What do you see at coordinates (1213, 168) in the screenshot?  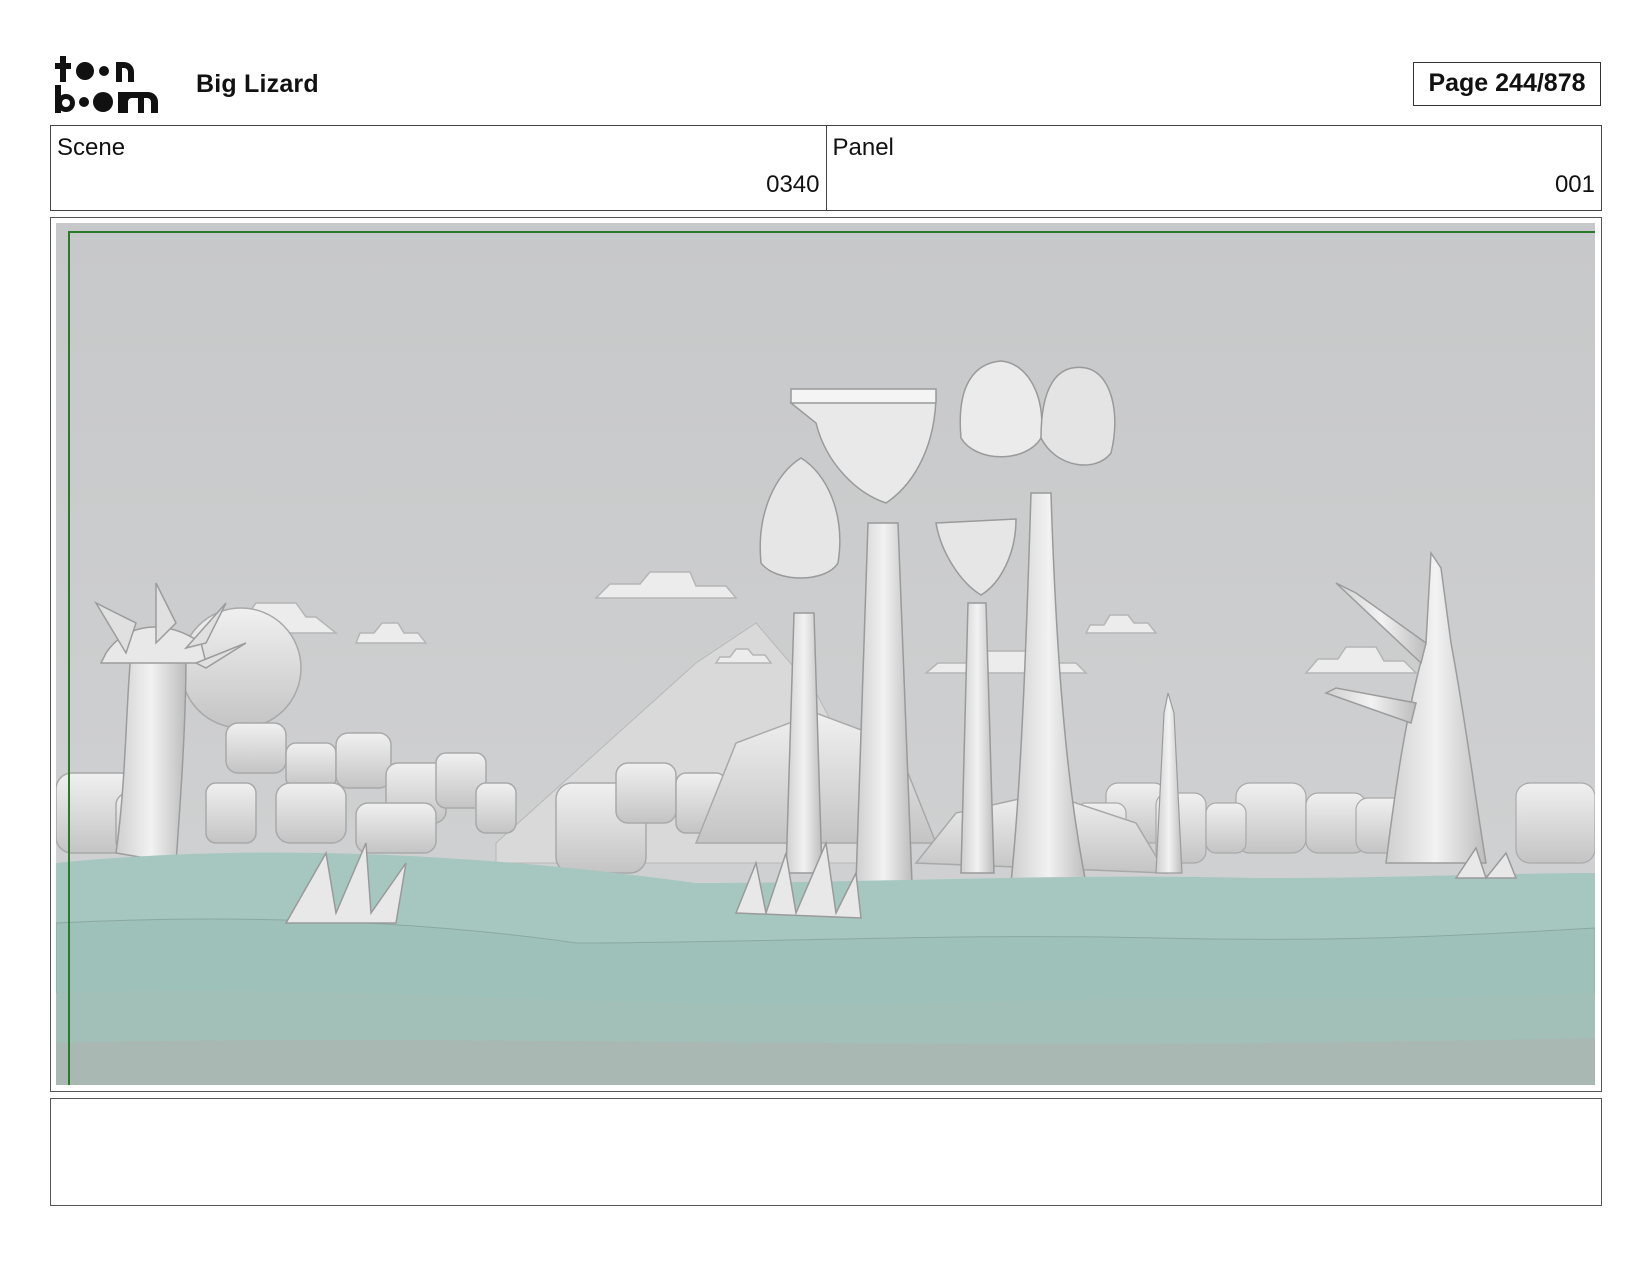 I see `panel-cell: Panel 001` at bounding box center [1213, 168].